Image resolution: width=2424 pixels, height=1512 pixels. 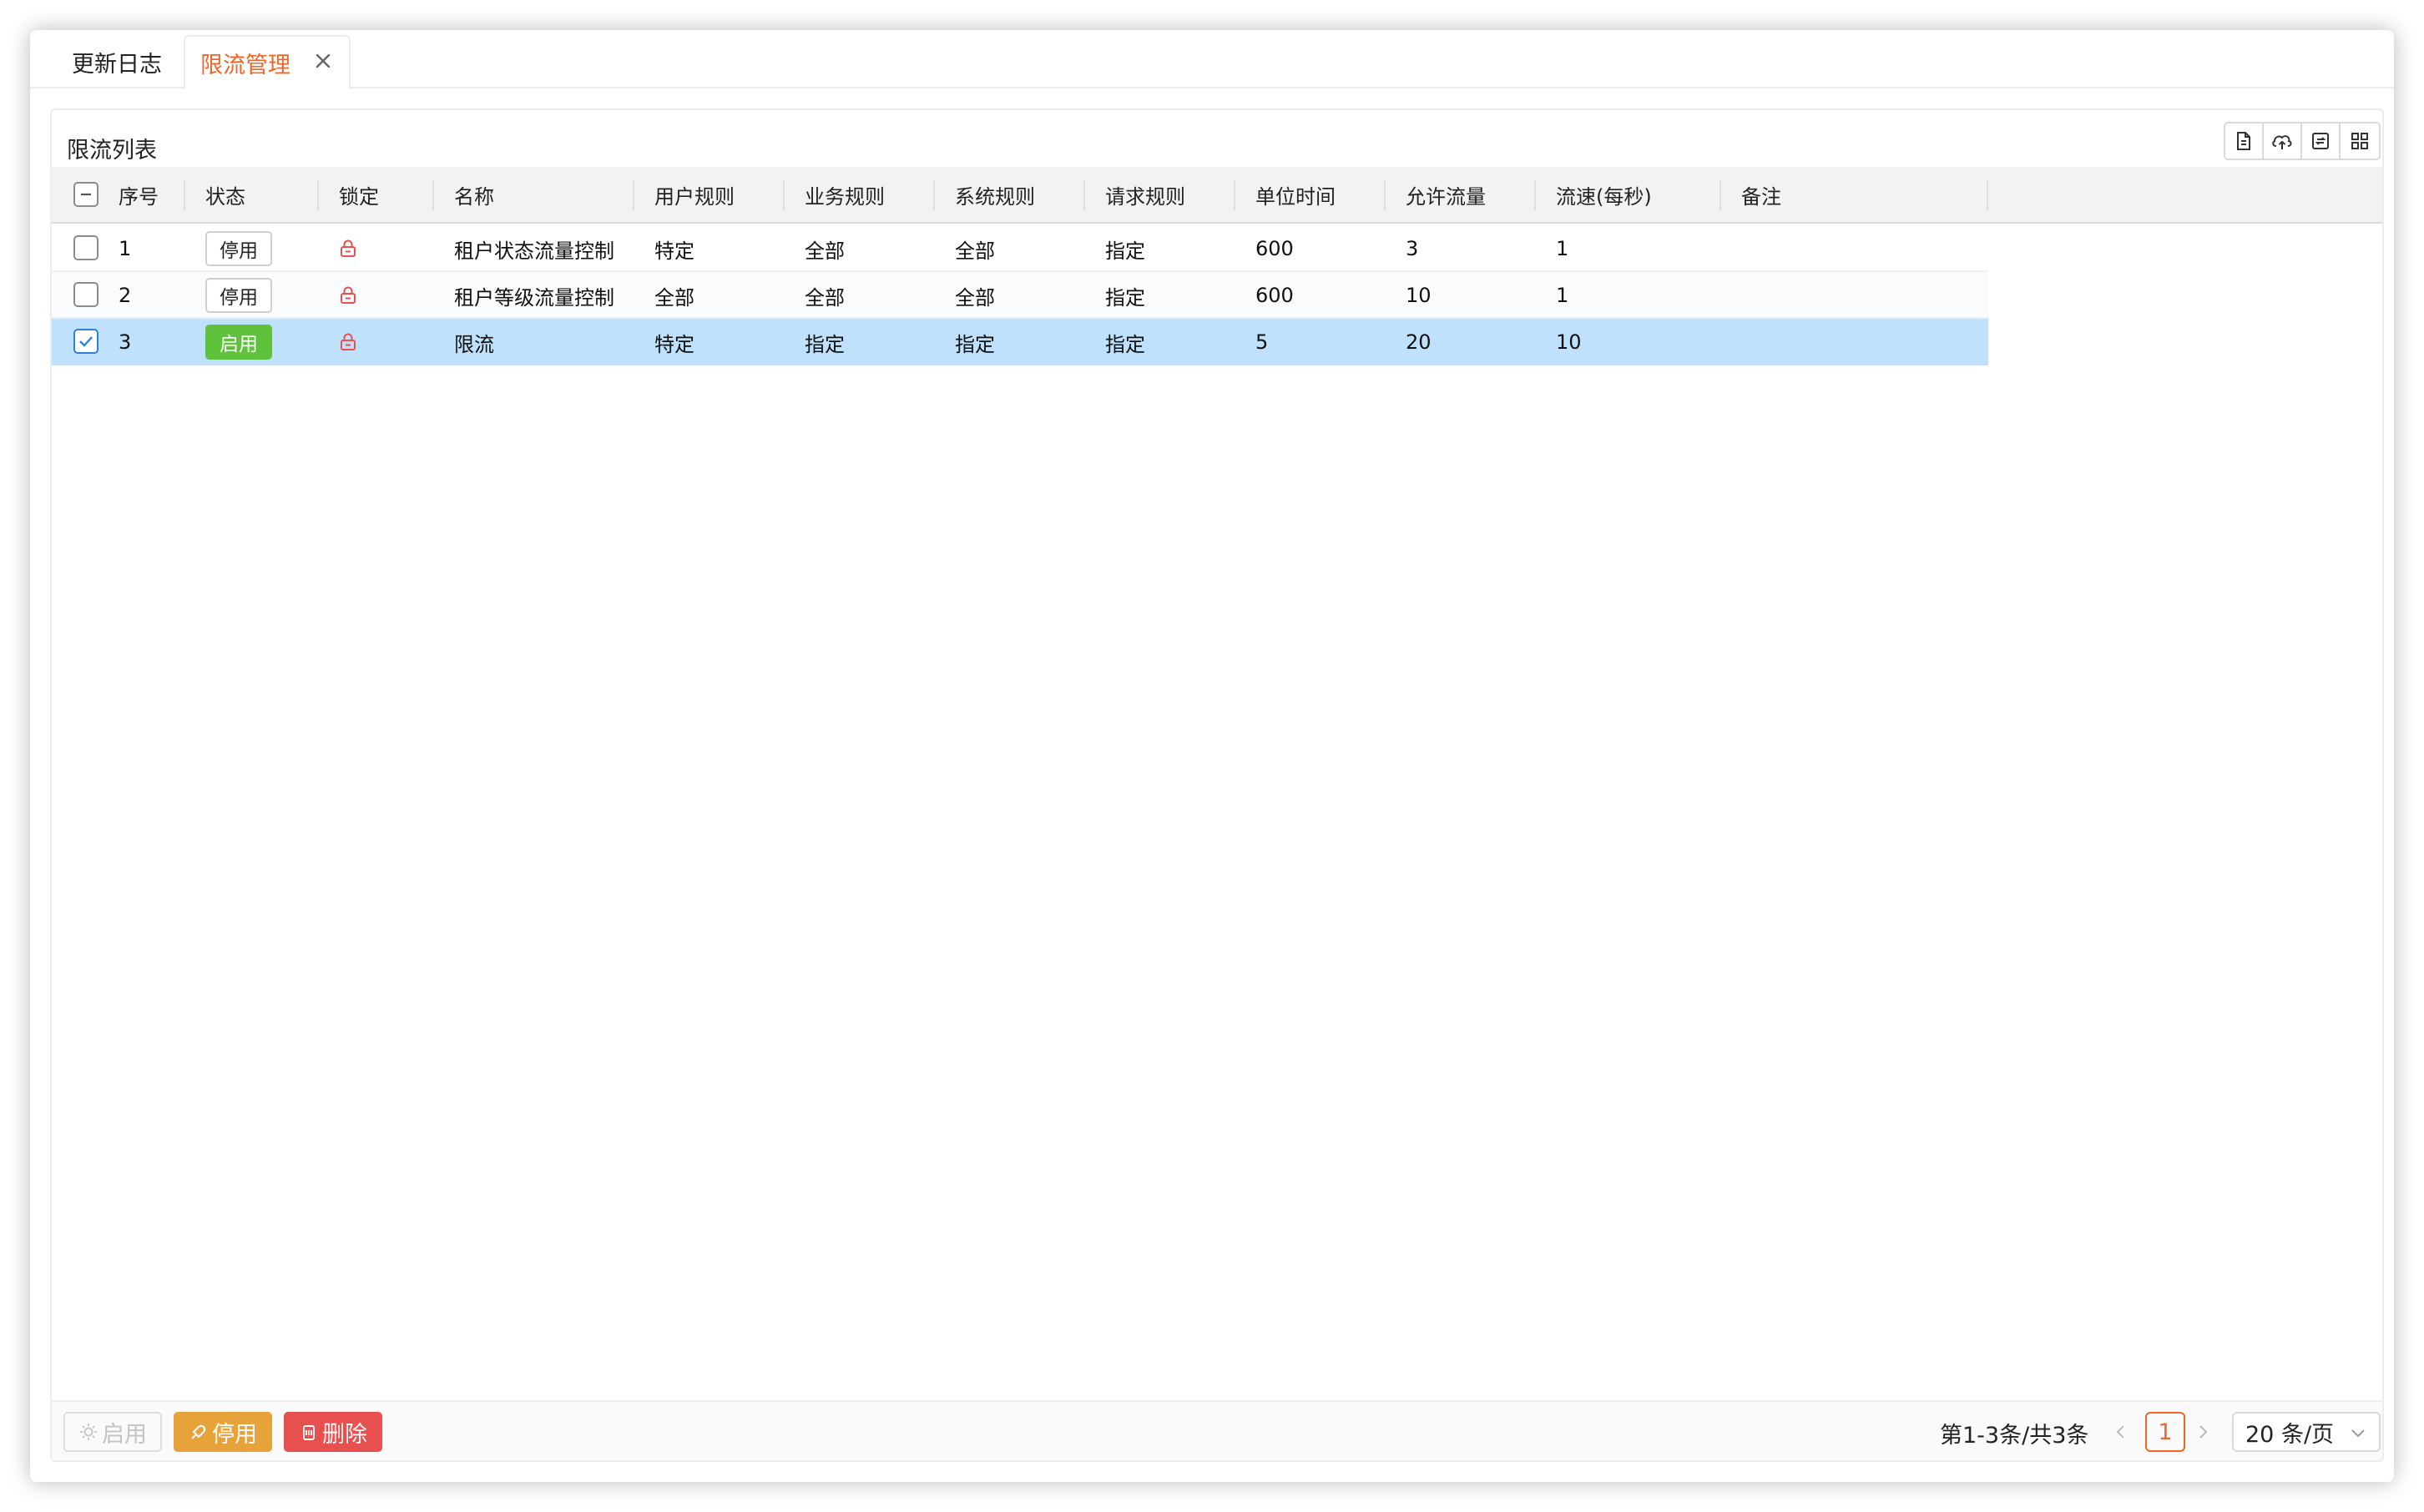 I want to click on close-icon, so click(x=323, y=60).